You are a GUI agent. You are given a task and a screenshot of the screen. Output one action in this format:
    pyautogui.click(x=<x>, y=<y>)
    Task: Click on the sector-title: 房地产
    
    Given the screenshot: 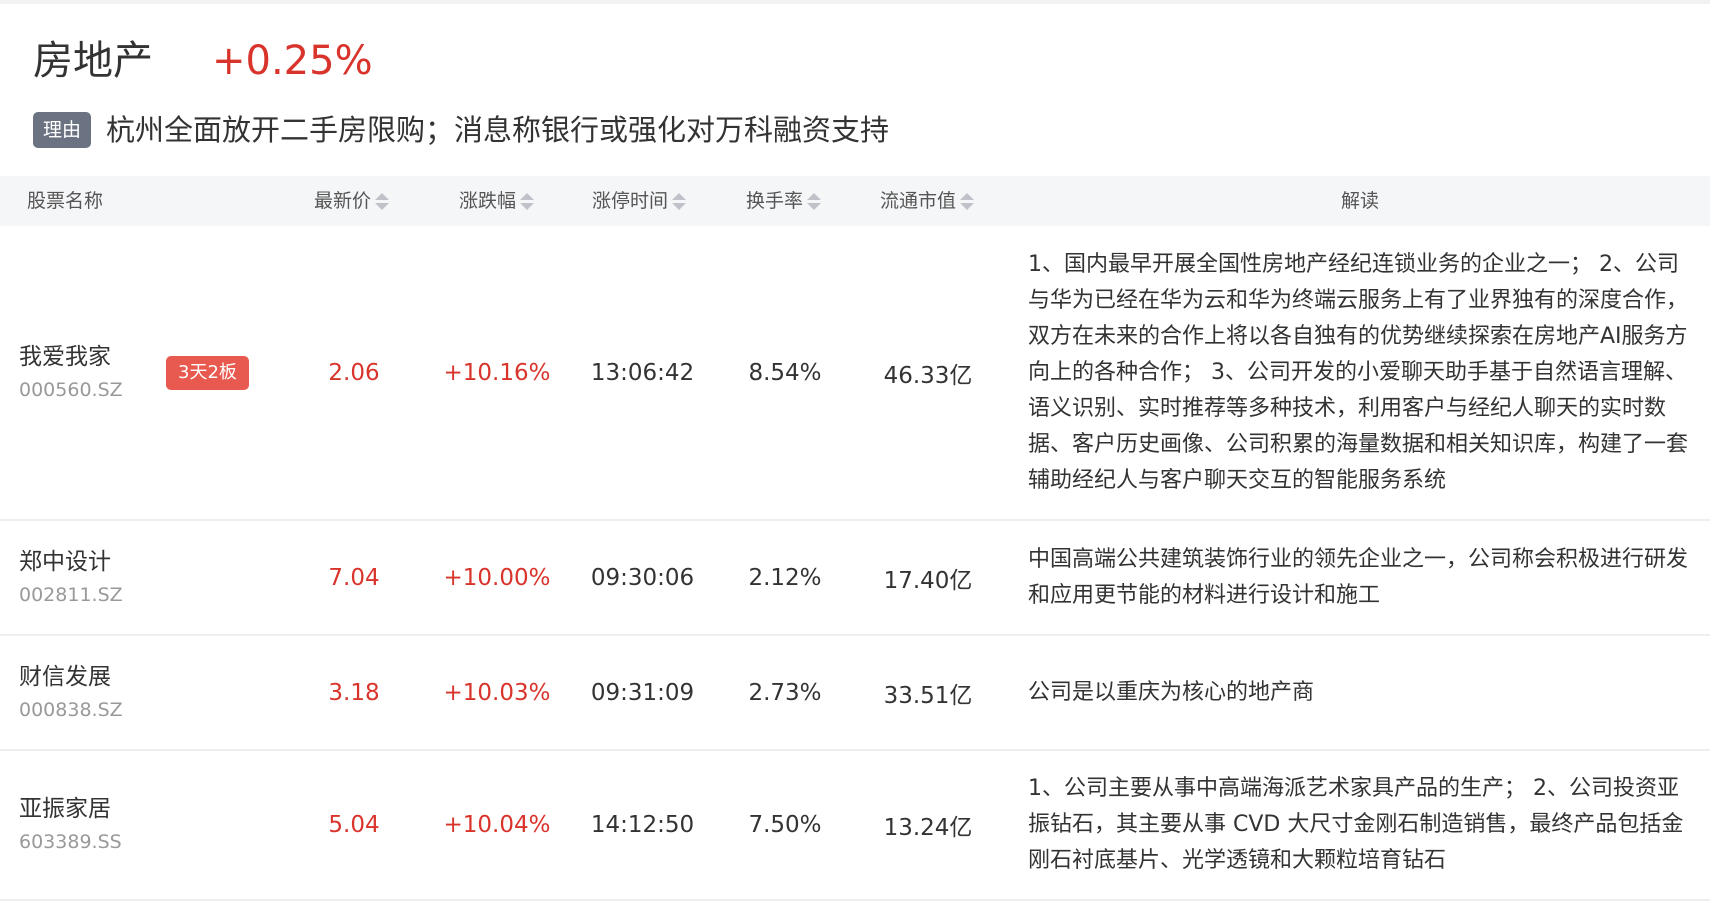 What is the action you would take?
    pyautogui.click(x=93, y=61)
    